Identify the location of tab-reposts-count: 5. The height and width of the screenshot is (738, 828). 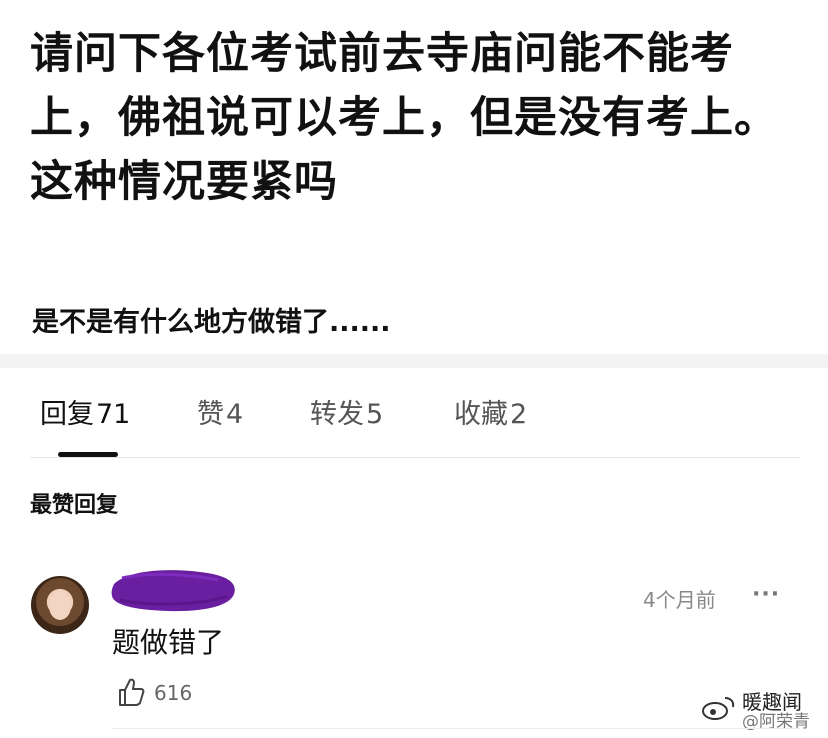
(375, 414).